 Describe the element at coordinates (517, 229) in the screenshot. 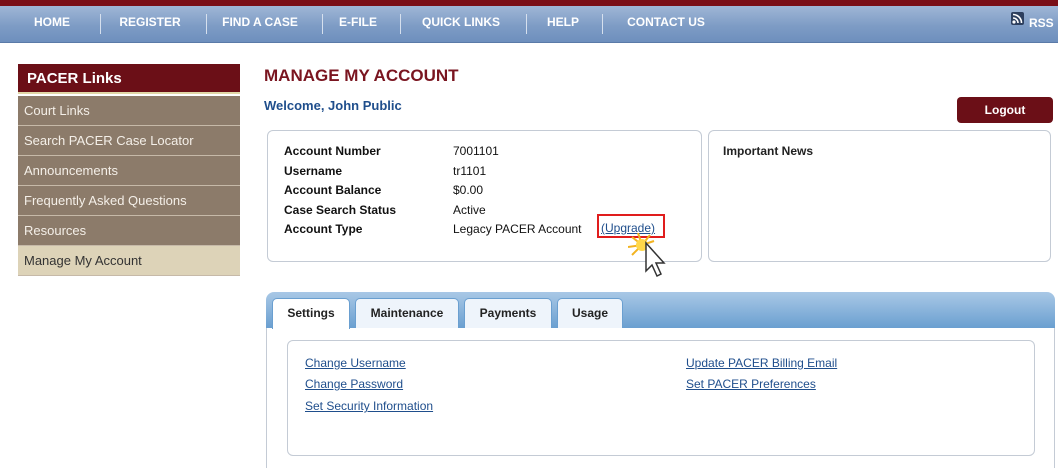

I see `account-type-value: Legacy PACER Account` at that location.